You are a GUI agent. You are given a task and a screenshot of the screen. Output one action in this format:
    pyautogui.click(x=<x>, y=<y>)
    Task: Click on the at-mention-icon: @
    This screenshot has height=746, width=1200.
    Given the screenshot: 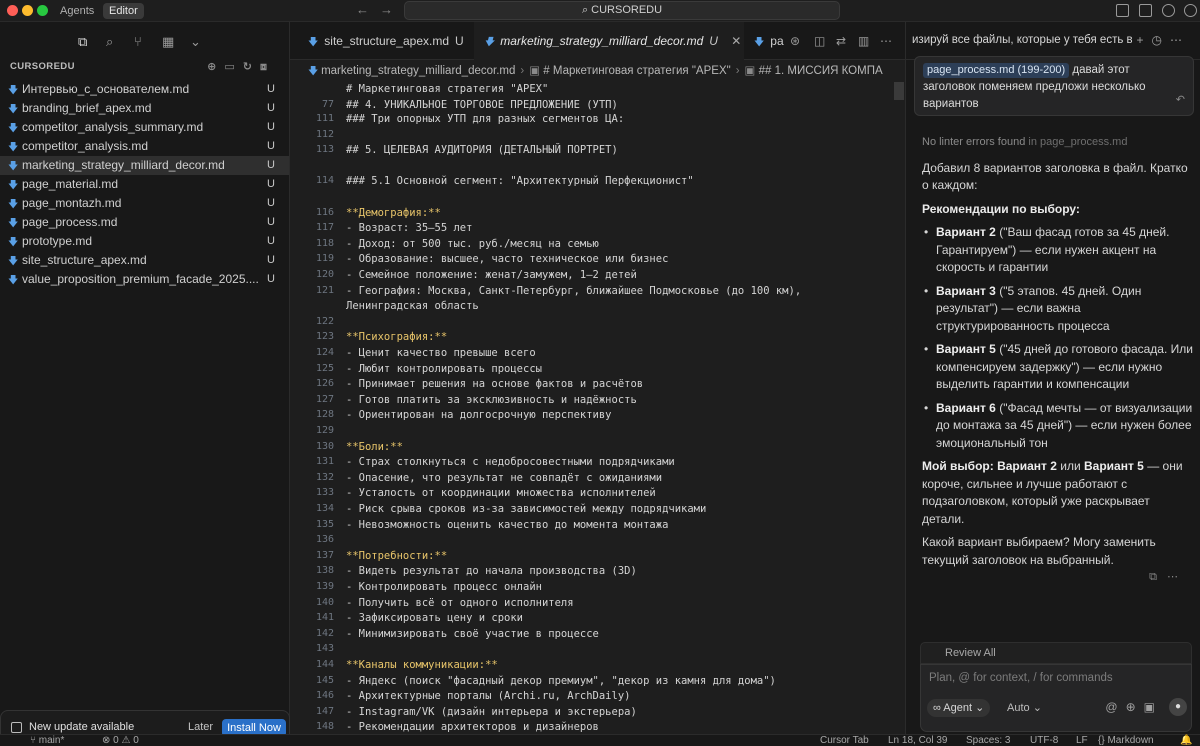 What is the action you would take?
    pyautogui.click(x=1115, y=707)
    